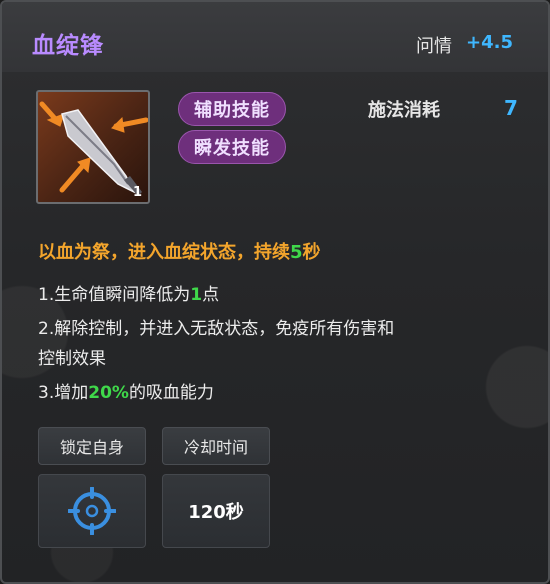 Image resolution: width=550 pixels, height=584 pixels. I want to click on cooldown-label: 冷却时间, so click(216, 446).